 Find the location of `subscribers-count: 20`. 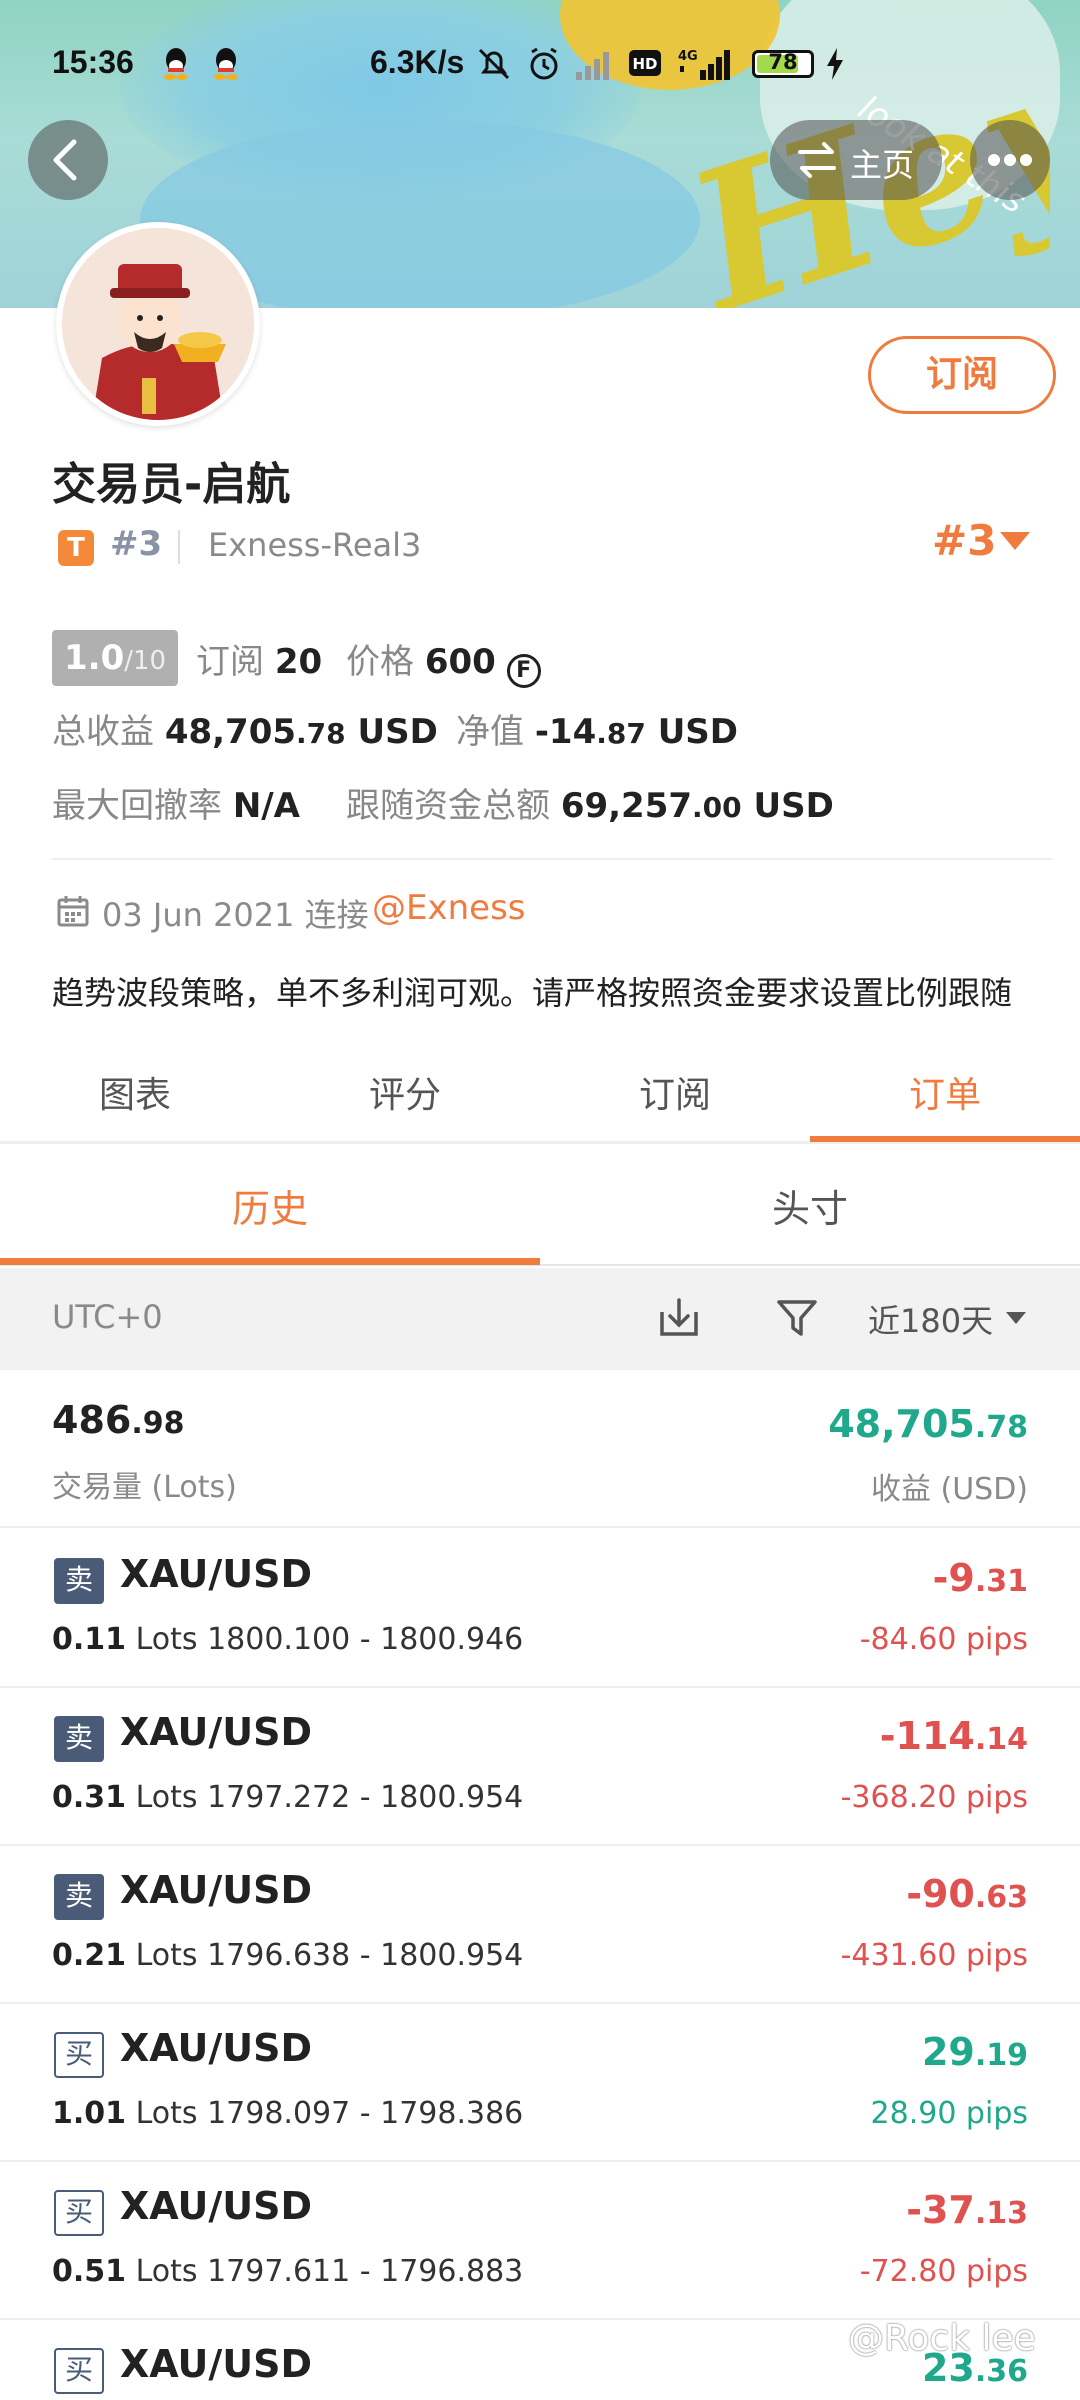

subscribers-count: 20 is located at coordinates (298, 662).